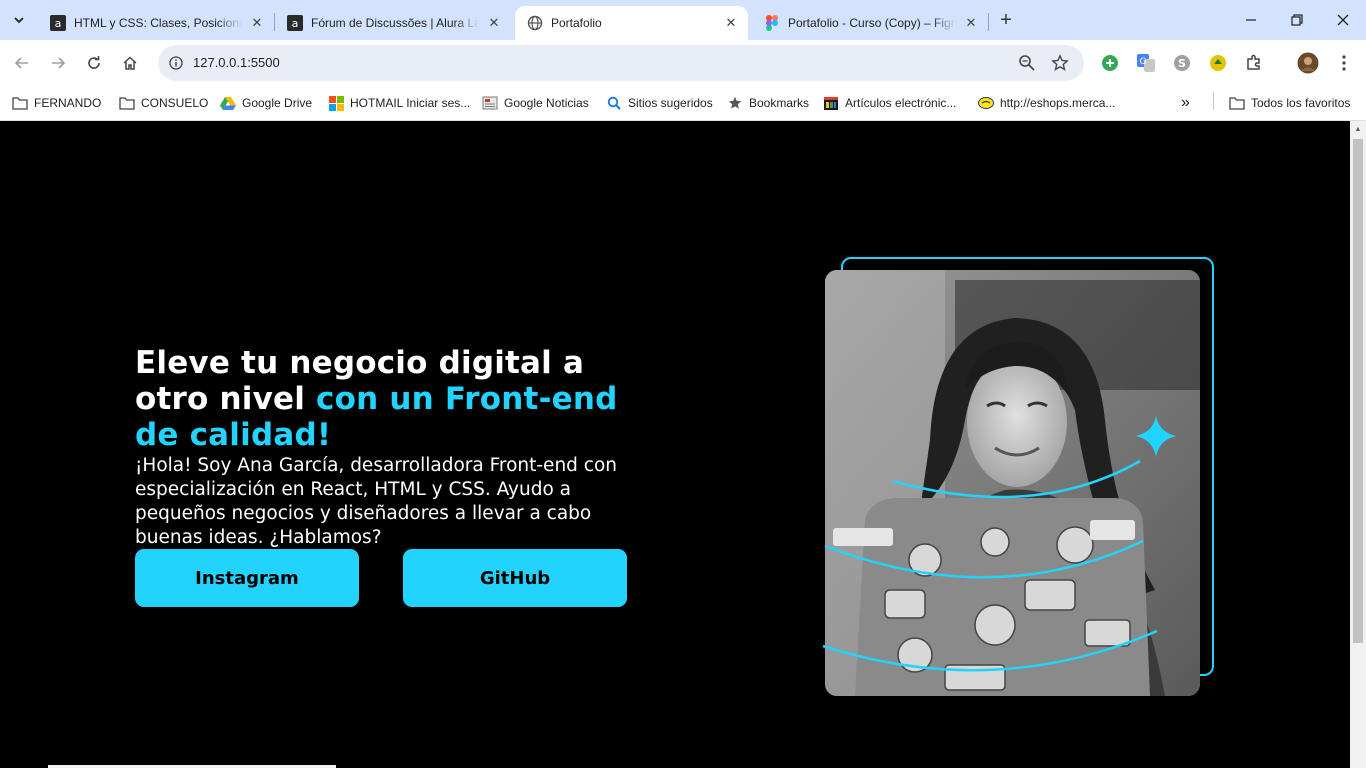  I want to click on bookmark-label: Google Noticias, so click(546, 103).